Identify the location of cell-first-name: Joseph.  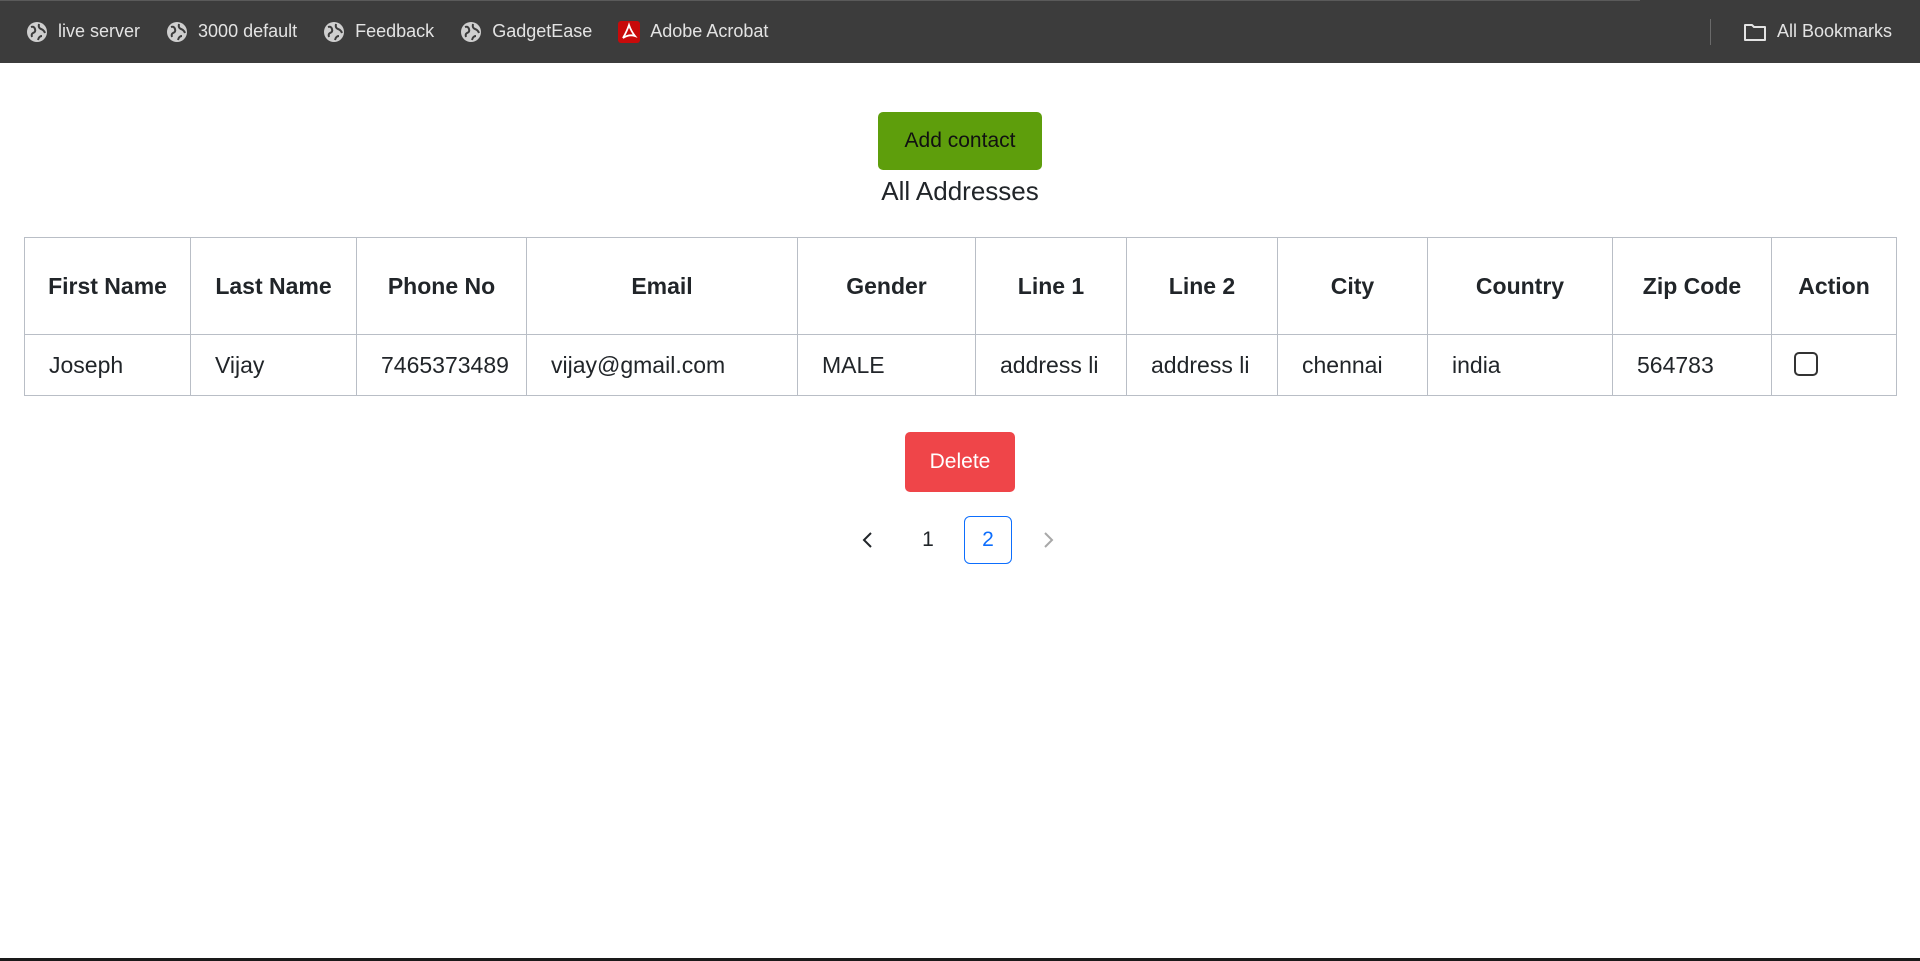
(107, 365).